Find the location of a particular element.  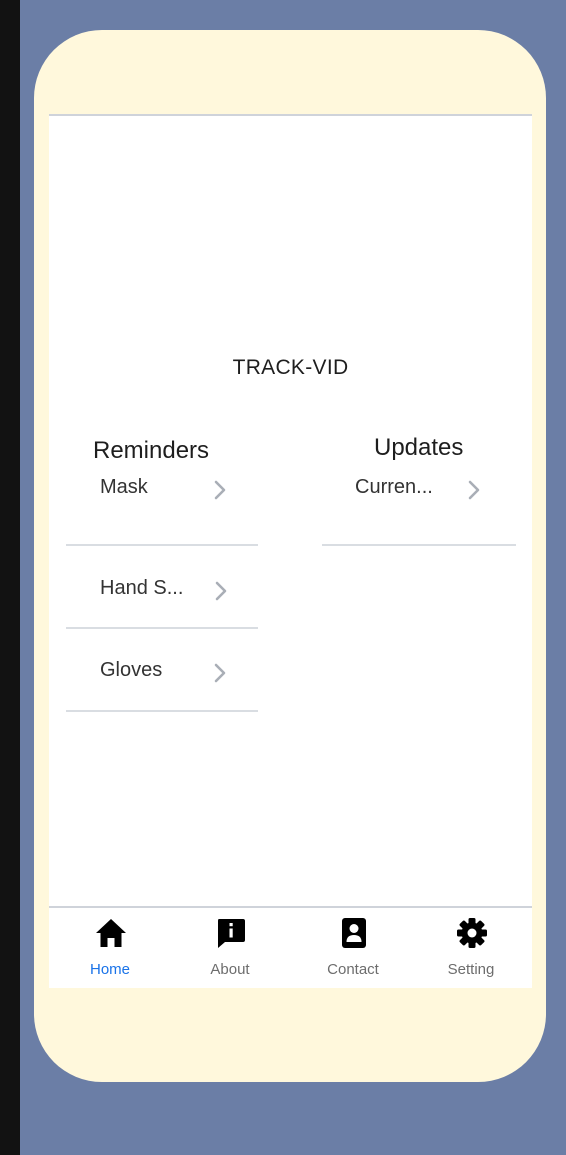

contact-icon is located at coordinates (354, 933).